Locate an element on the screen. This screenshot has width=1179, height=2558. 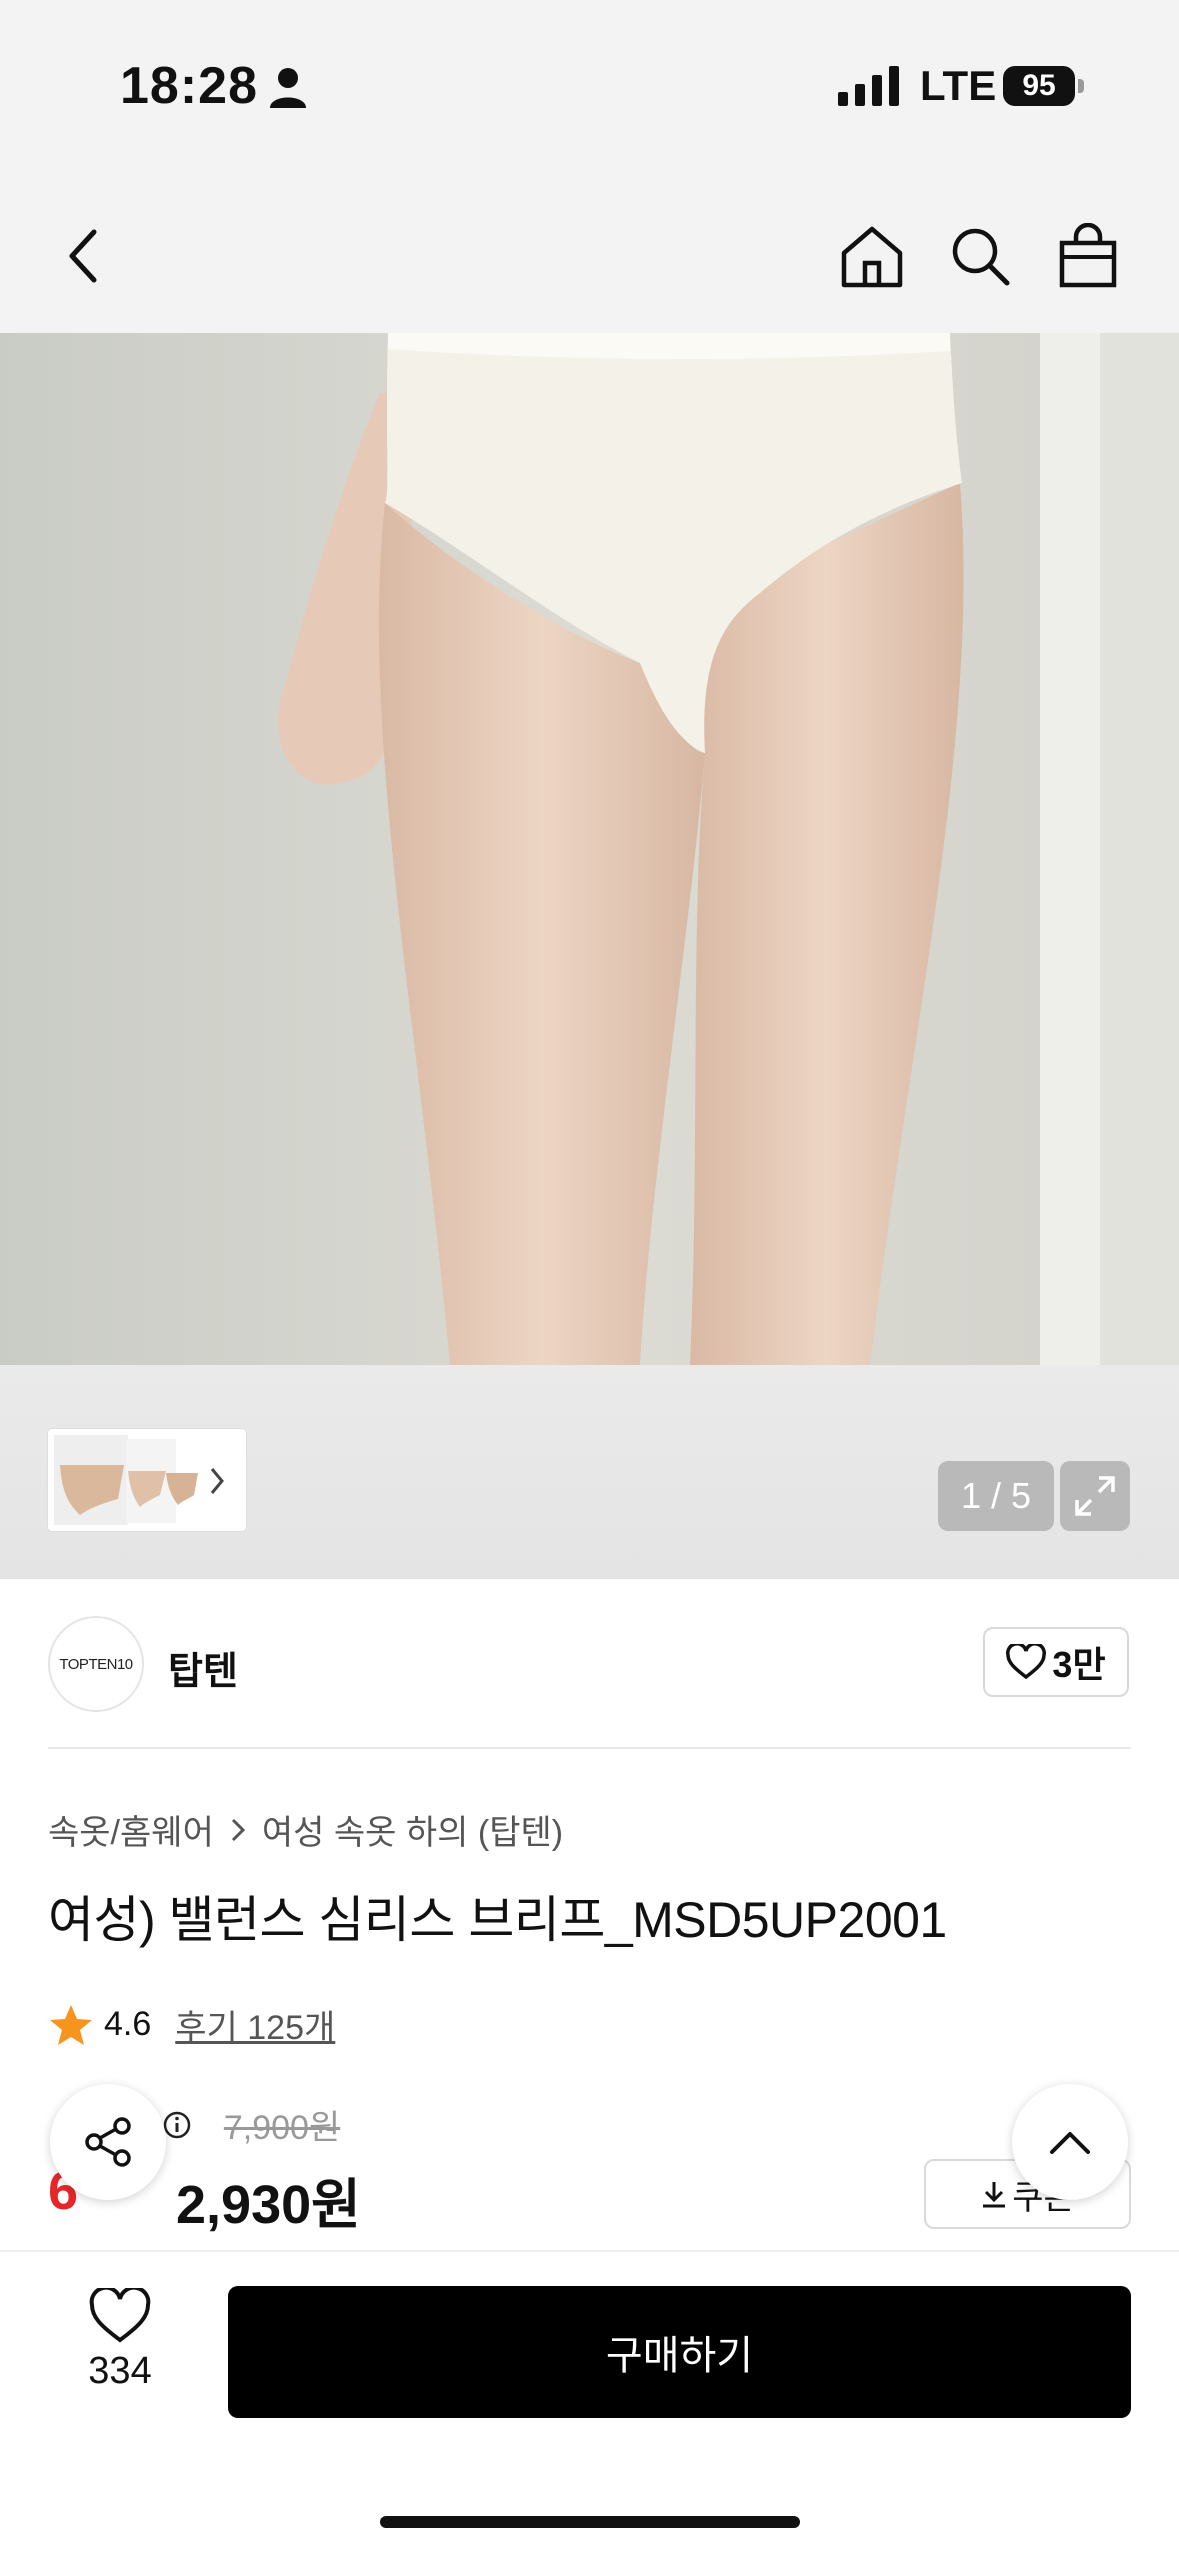
share-button is located at coordinates (108, 2142).